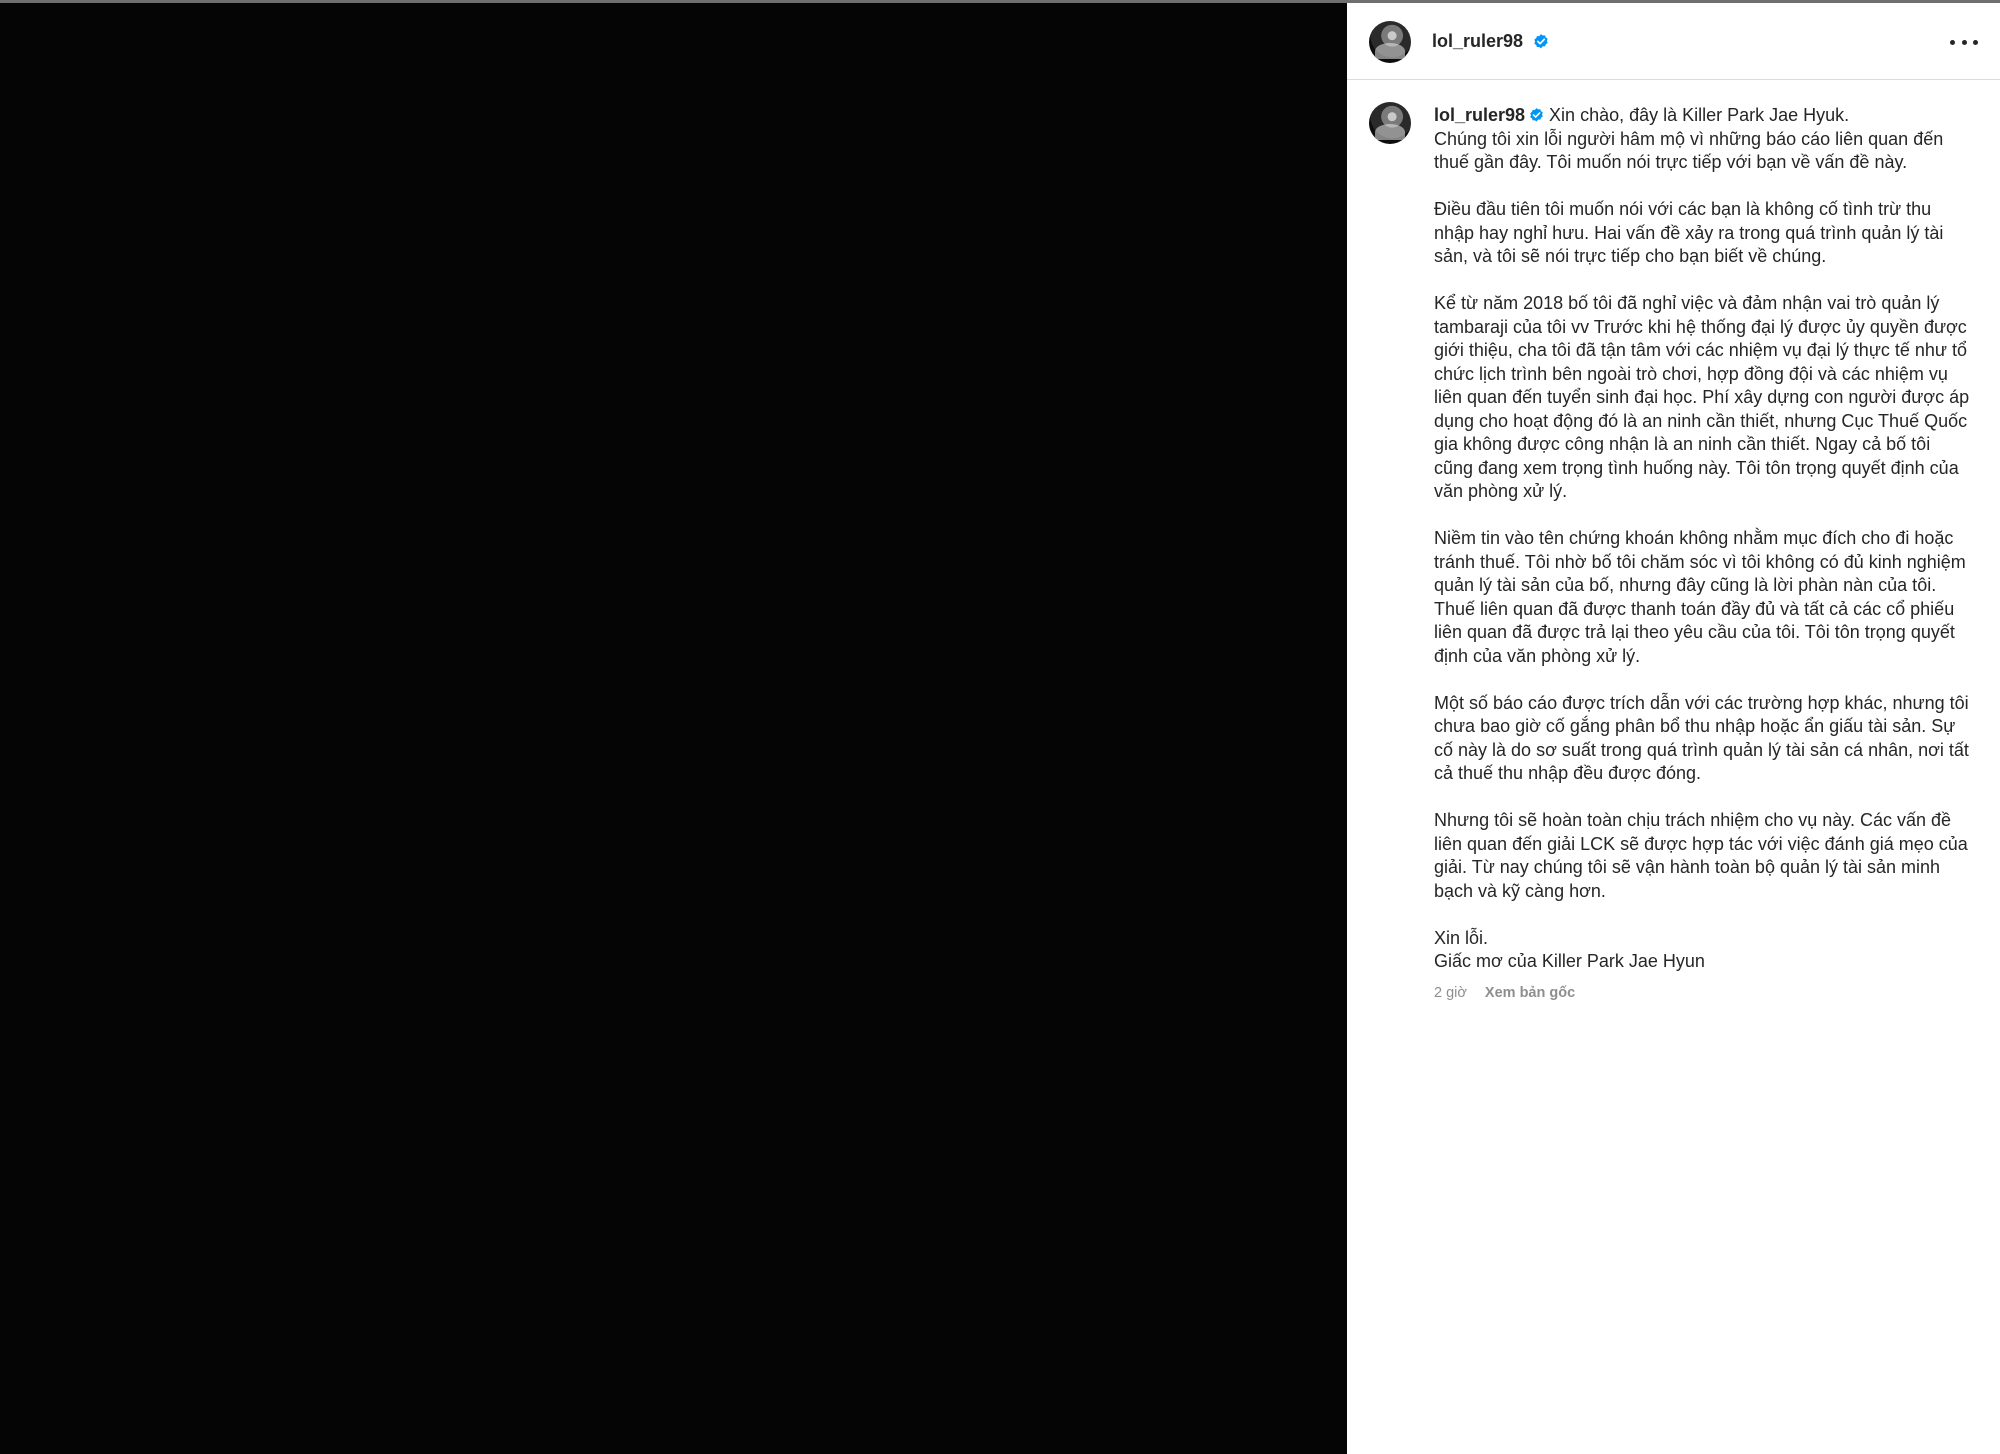 This screenshot has width=2000, height=1454. I want to click on caption-username: lol_ruler98, so click(1479, 115).